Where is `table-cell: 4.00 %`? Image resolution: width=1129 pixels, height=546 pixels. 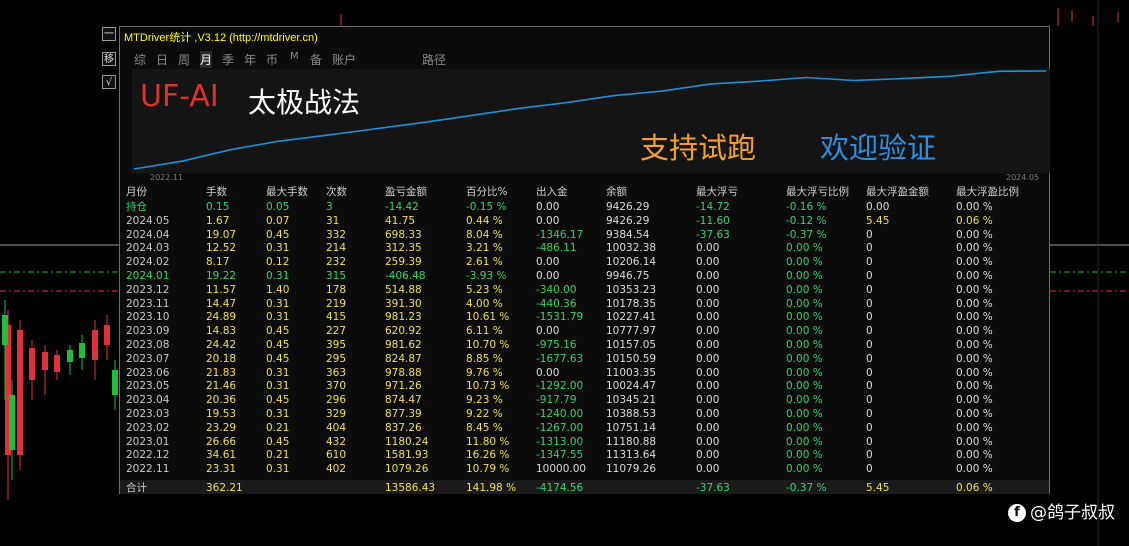 table-cell: 4.00 % is located at coordinates (484, 304).